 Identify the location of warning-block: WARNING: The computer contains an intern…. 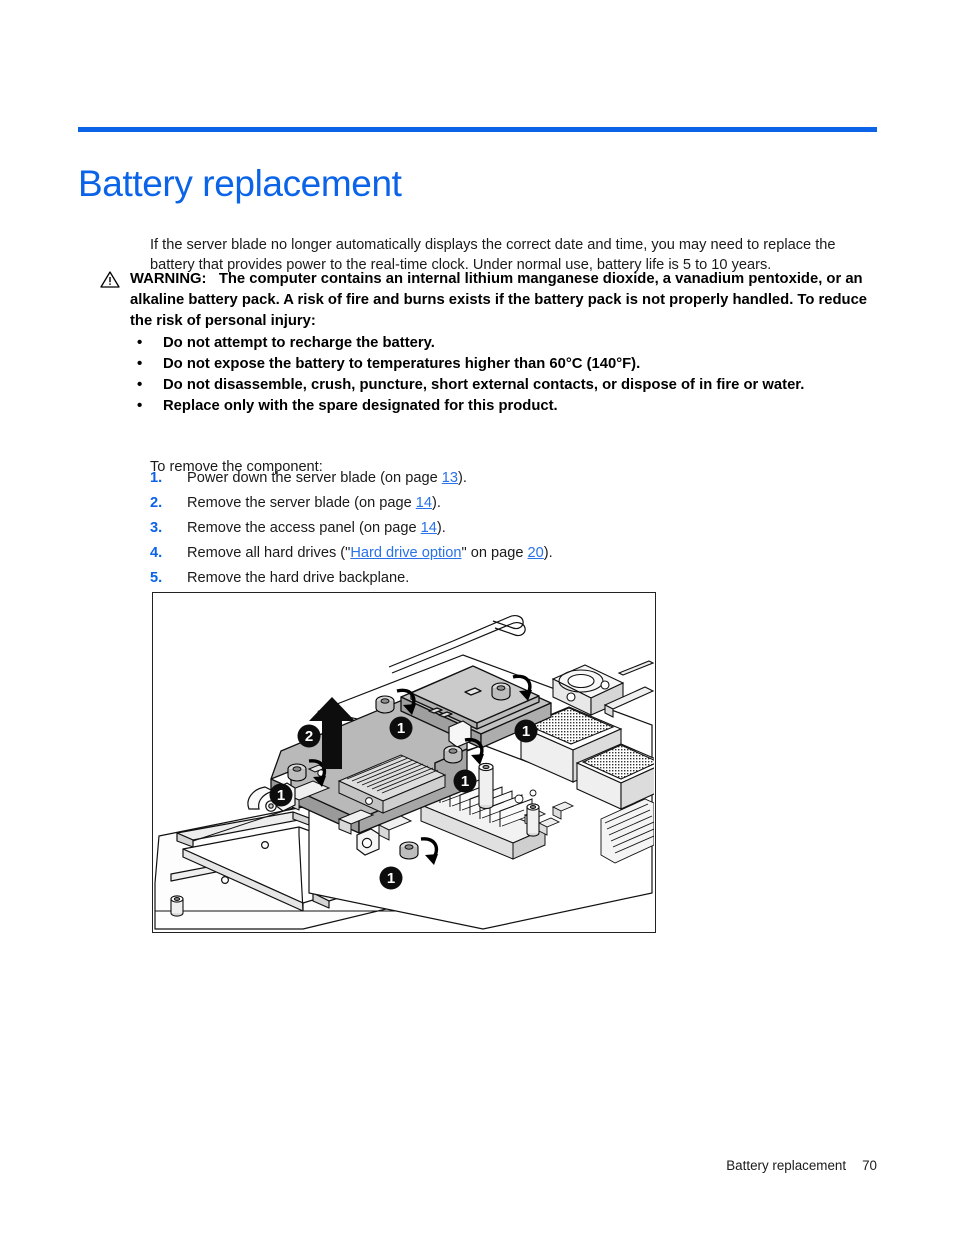
(486, 343).